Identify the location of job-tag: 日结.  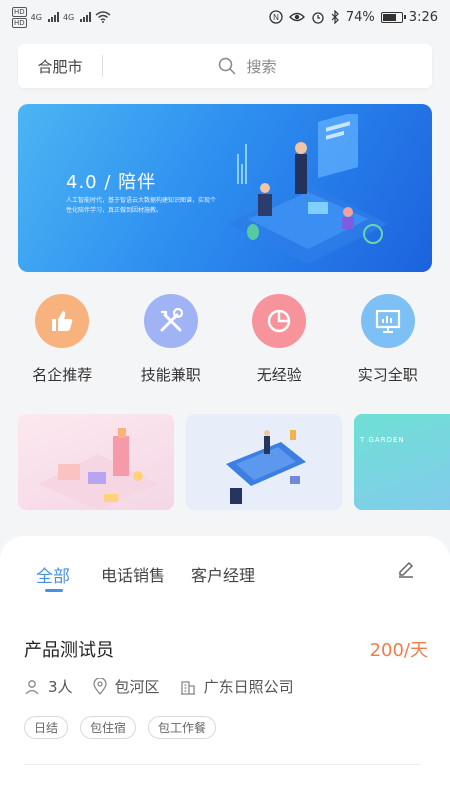
(46, 727).